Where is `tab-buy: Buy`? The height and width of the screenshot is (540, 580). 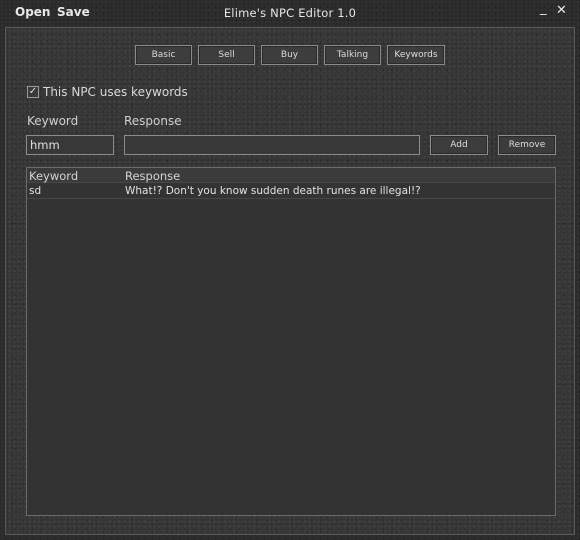
tab-buy: Buy is located at coordinates (289, 55).